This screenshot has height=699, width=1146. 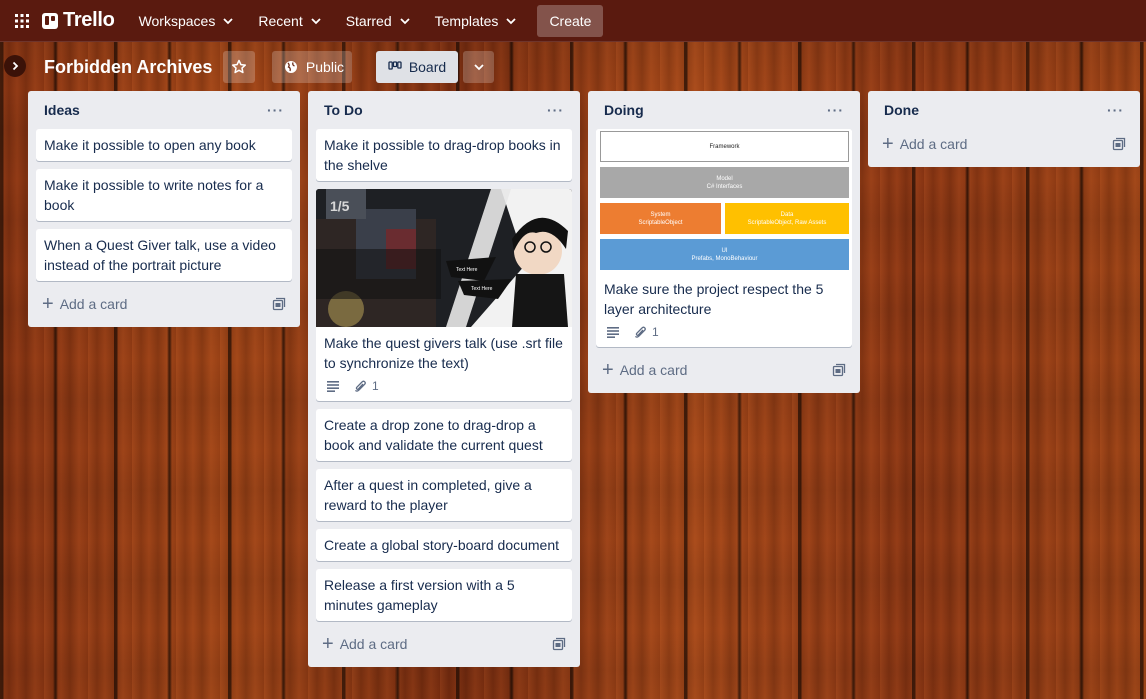 What do you see at coordinates (22, 21) in the screenshot?
I see `apps-grid-icon` at bounding box center [22, 21].